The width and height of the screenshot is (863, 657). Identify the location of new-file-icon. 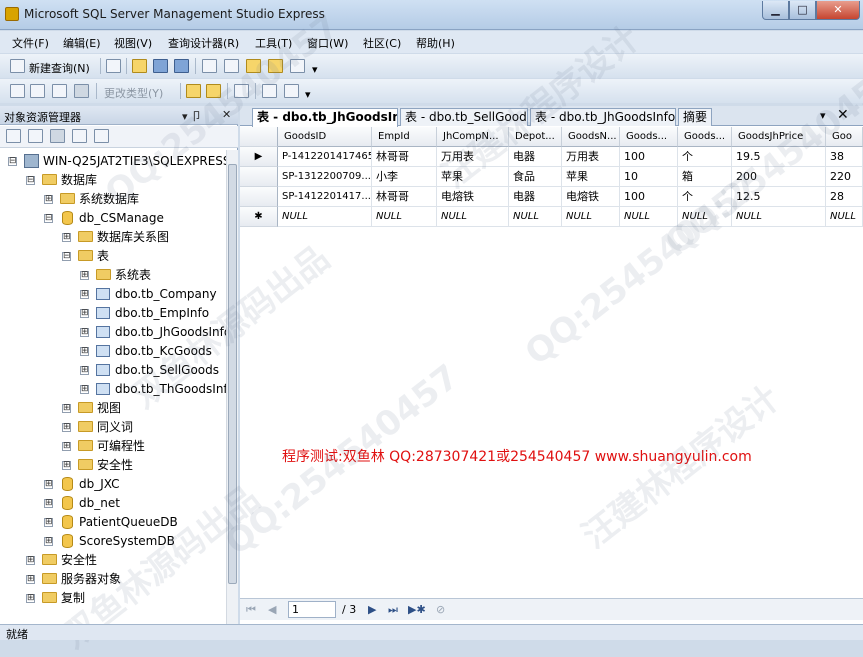
(113, 66).